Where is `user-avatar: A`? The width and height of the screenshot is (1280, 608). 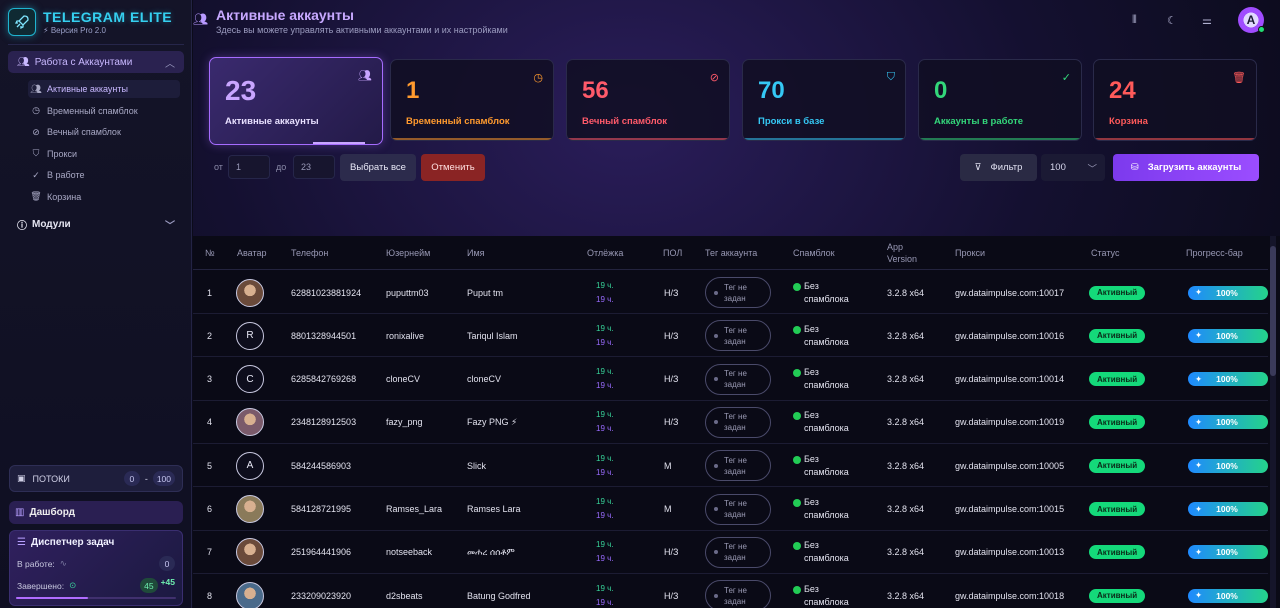
user-avatar: A is located at coordinates (1251, 20).